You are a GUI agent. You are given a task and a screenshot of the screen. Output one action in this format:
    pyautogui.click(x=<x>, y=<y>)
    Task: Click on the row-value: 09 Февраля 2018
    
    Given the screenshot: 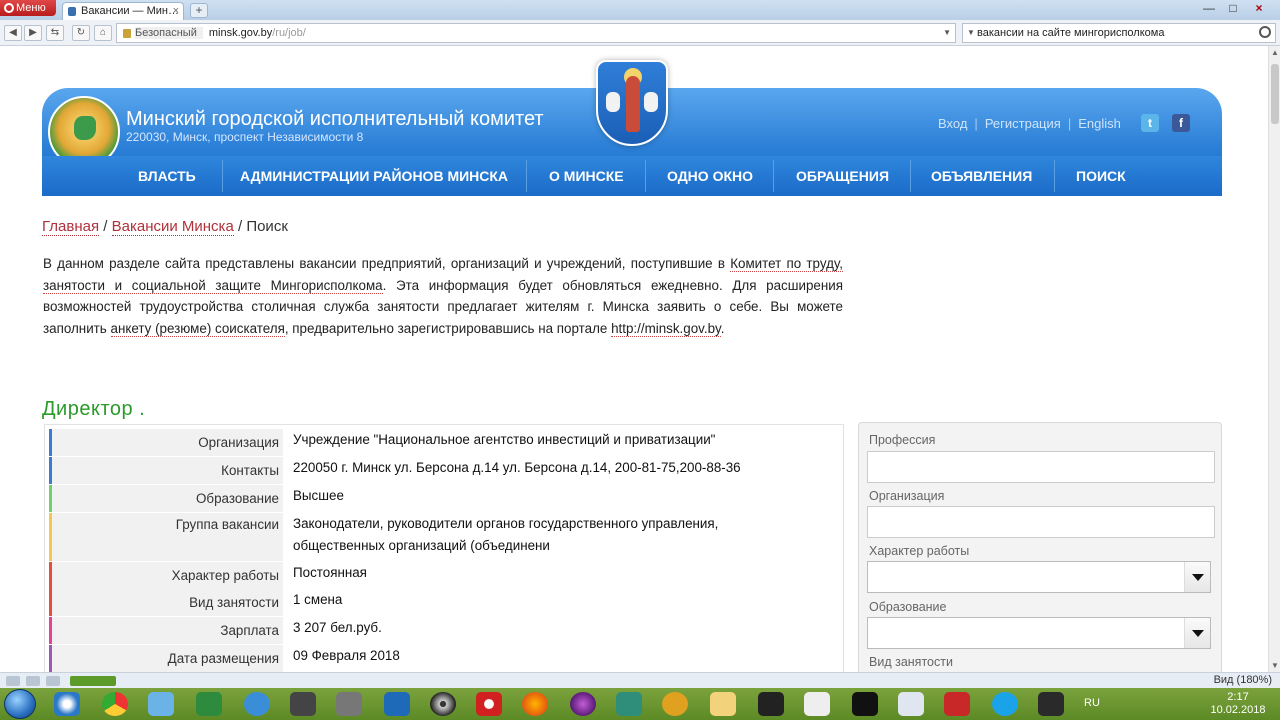 What is the action you would take?
    pyautogui.click(x=346, y=655)
    